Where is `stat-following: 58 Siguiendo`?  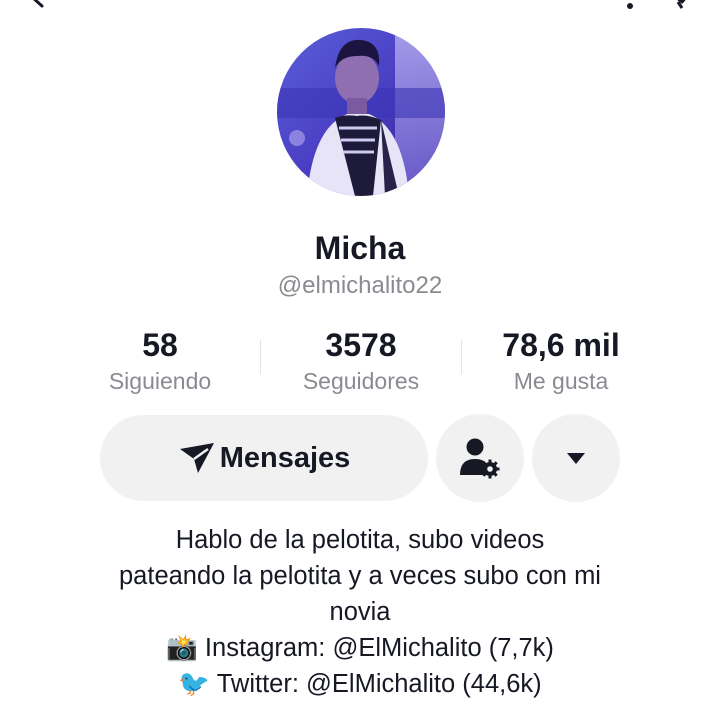 stat-following: 58 Siguiendo is located at coordinates (160, 361).